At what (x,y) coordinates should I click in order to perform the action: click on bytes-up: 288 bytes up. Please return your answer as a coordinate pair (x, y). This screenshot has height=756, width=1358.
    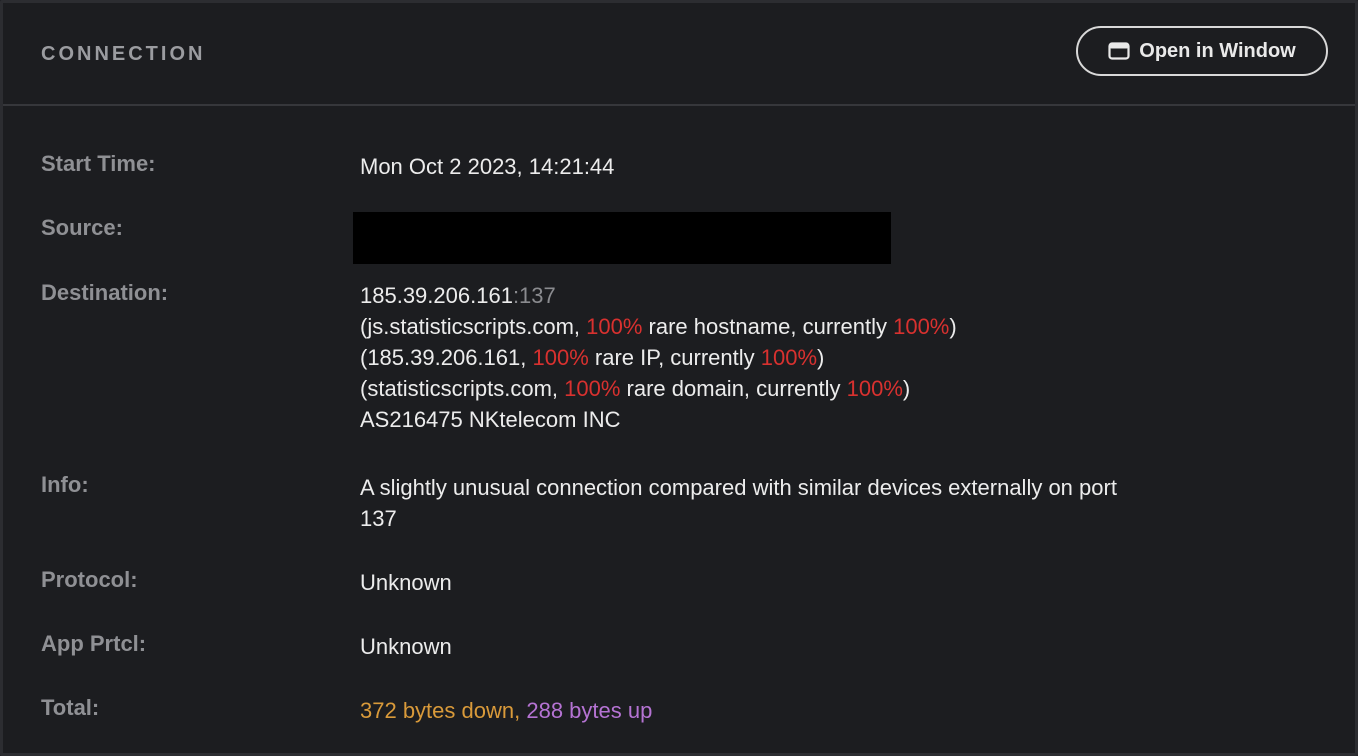
    Looking at the image, I should click on (589, 710).